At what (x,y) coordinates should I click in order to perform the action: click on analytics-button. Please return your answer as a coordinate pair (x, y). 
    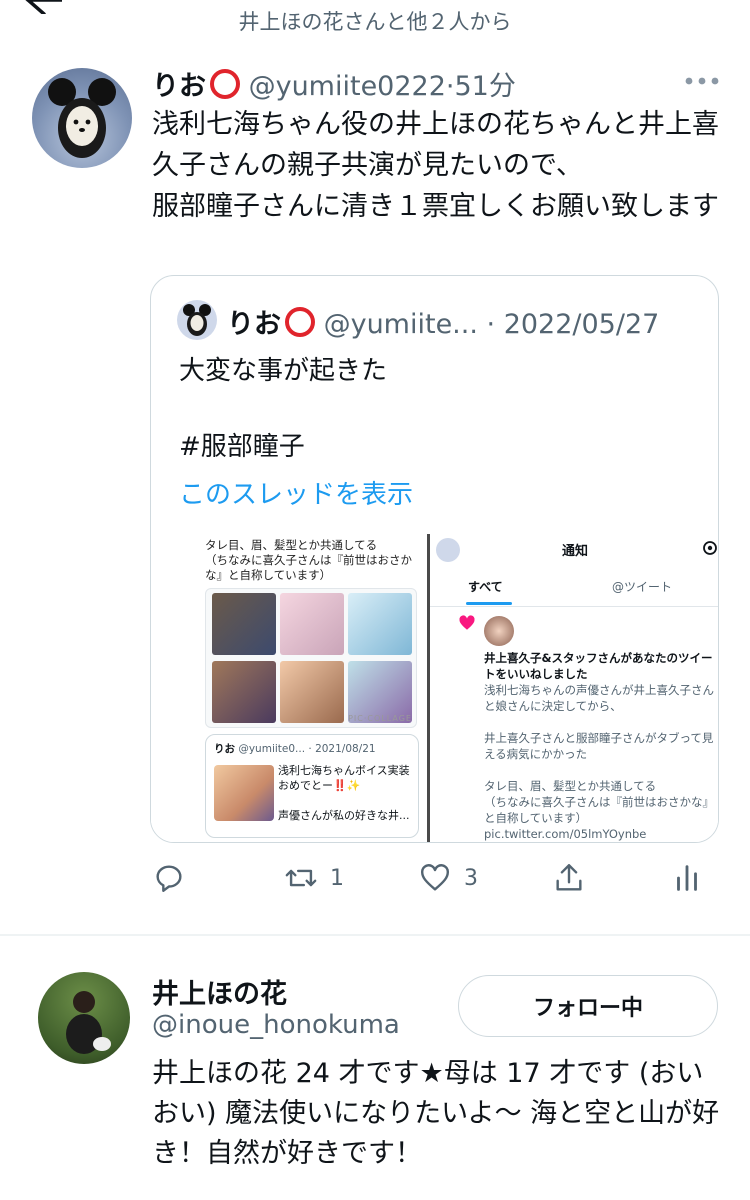
    Looking at the image, I should click on (687, 878).